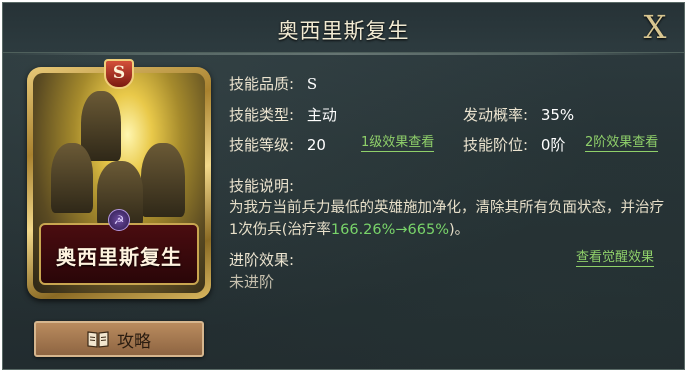  Describe the element at coordinates (496, 145) in the screenshot. I see `tier-label: 技能阶位:` at that location.